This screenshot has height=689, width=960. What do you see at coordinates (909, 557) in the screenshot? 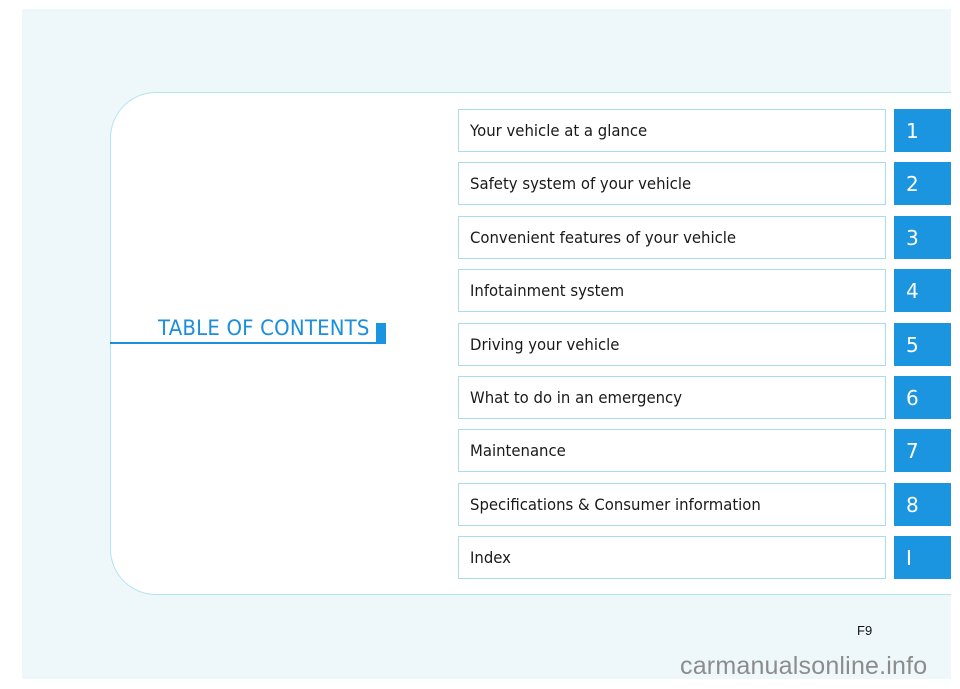
I see `chapter-number: I` at bounding box center [909, 557].